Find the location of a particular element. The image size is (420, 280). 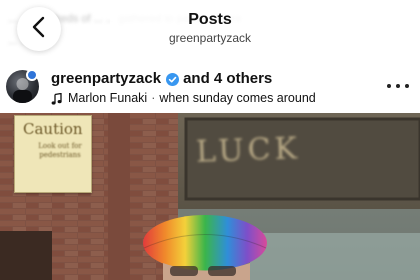

music-attribution: Marlon Funaki · when sunday comes around is located at coordinates (183, 98).